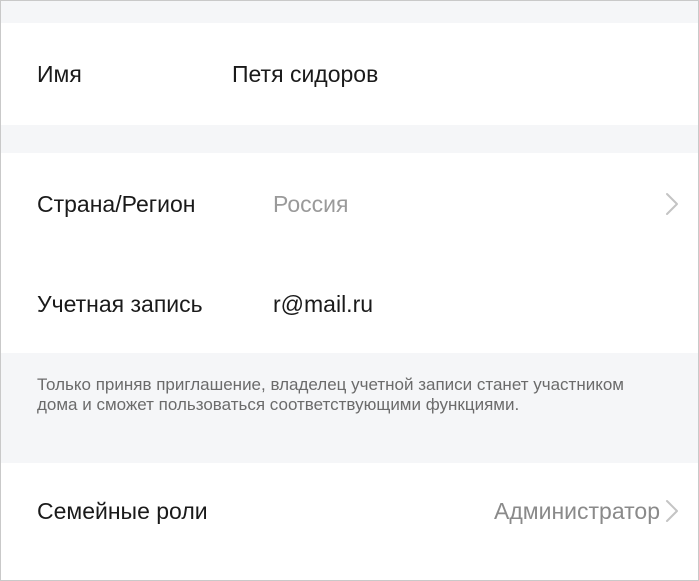 The image size is (699, 581). What do you see at coordinates (59, 73) in the screenshot?
I see `name-label: Имя` at bounding box center [59, 73].